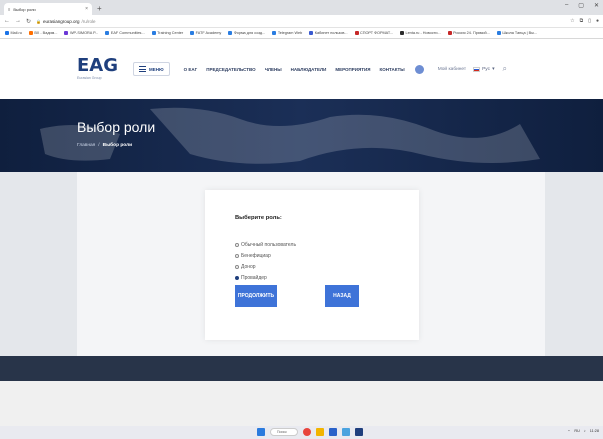 This screenshot has width=603, height=439. Describe the element at coordinates (484, 69) in the screenshot. I see `language-selector: Рус ▾` at that location.